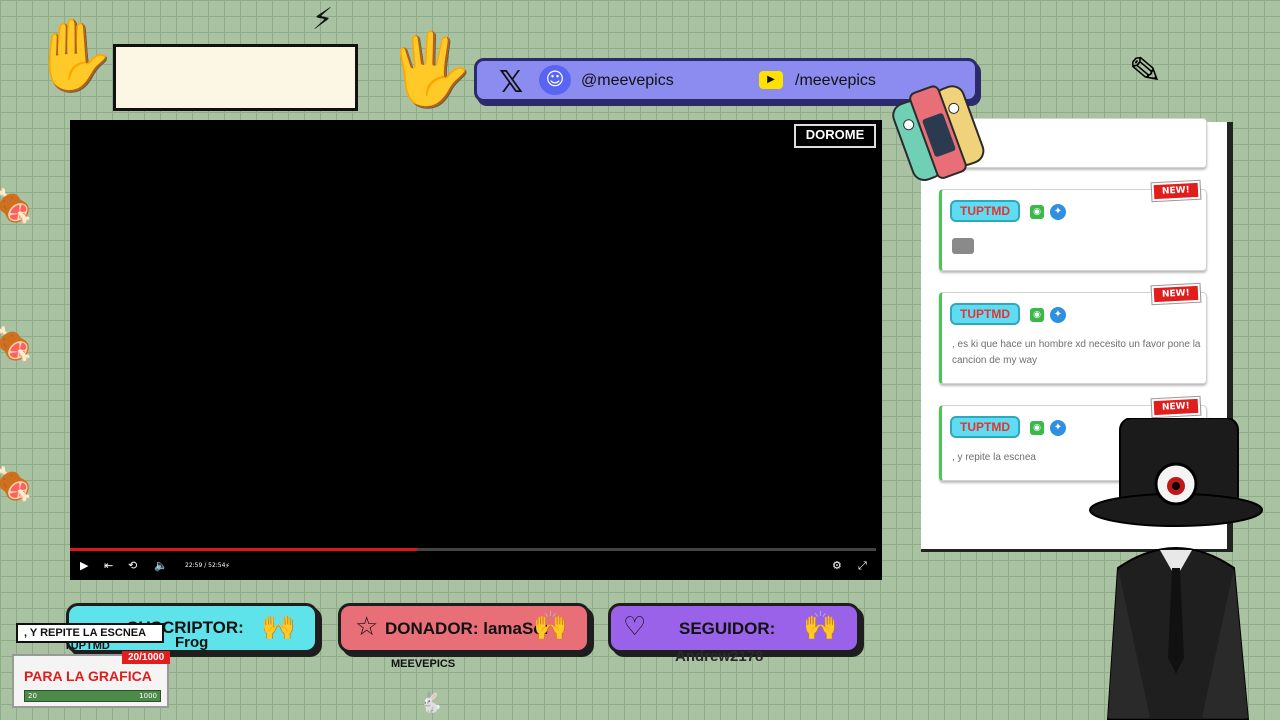  Describe the element at coordinates (1176, 569) in the screenshot. I see `top-hat-character` at that location.